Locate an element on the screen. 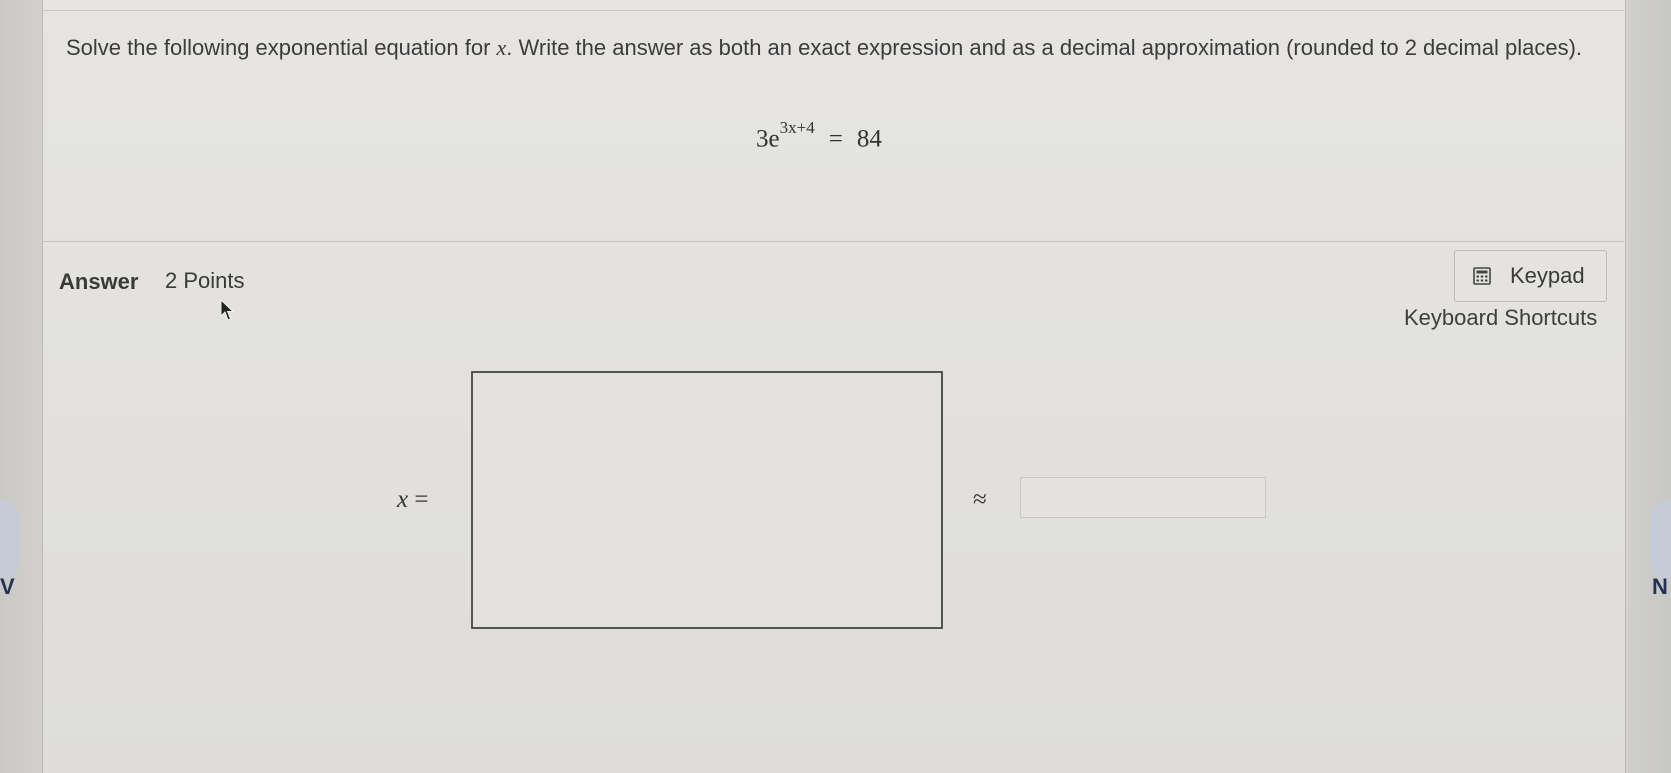  next-question-tab is located at coordinates (1660, 540).